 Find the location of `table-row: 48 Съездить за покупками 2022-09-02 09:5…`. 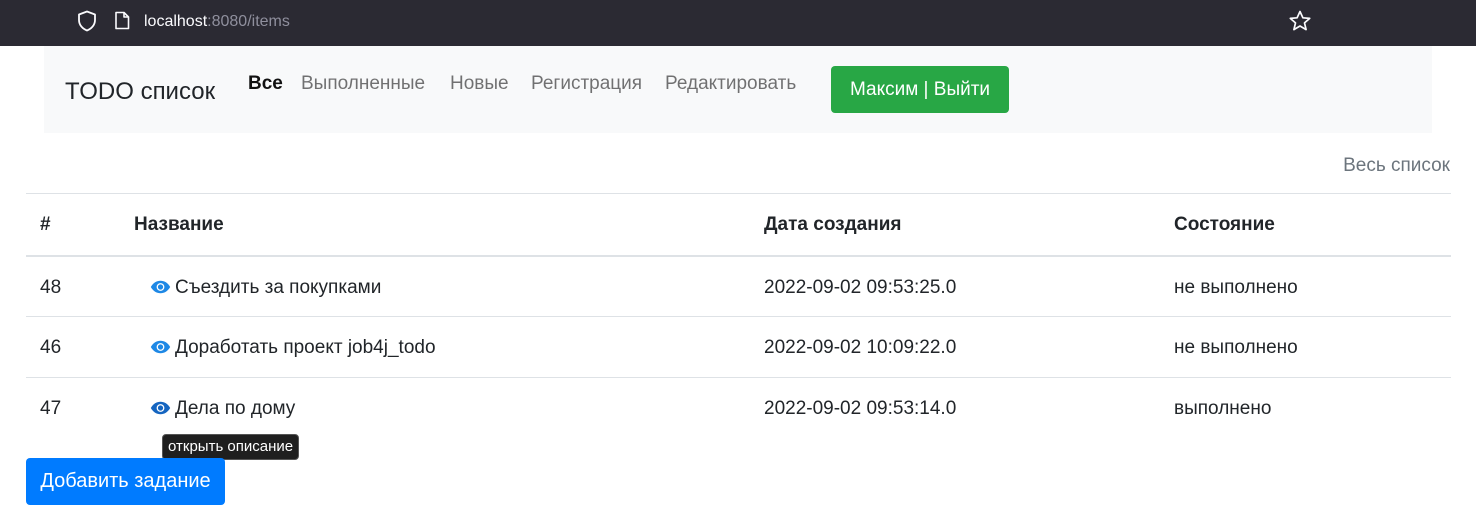

table-row: 48 Съездить за покупками 2022-09-02 09:5… is located at coordinates (738, 285).